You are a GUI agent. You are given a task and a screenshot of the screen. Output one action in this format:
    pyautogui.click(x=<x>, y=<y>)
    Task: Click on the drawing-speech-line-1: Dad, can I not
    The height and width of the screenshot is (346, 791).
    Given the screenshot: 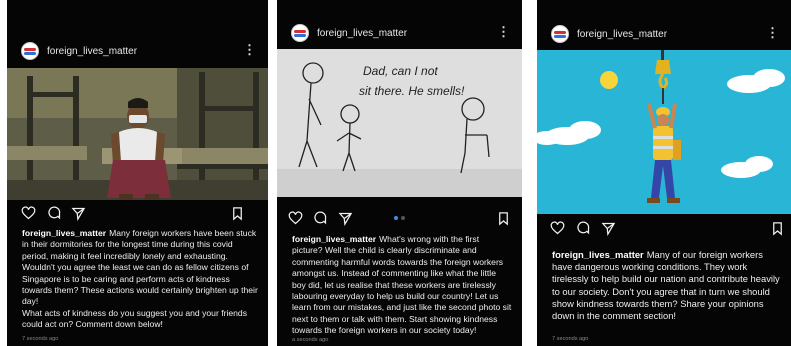 What is the action you would take?
    pyautogui.click(x=400, y=71)
    